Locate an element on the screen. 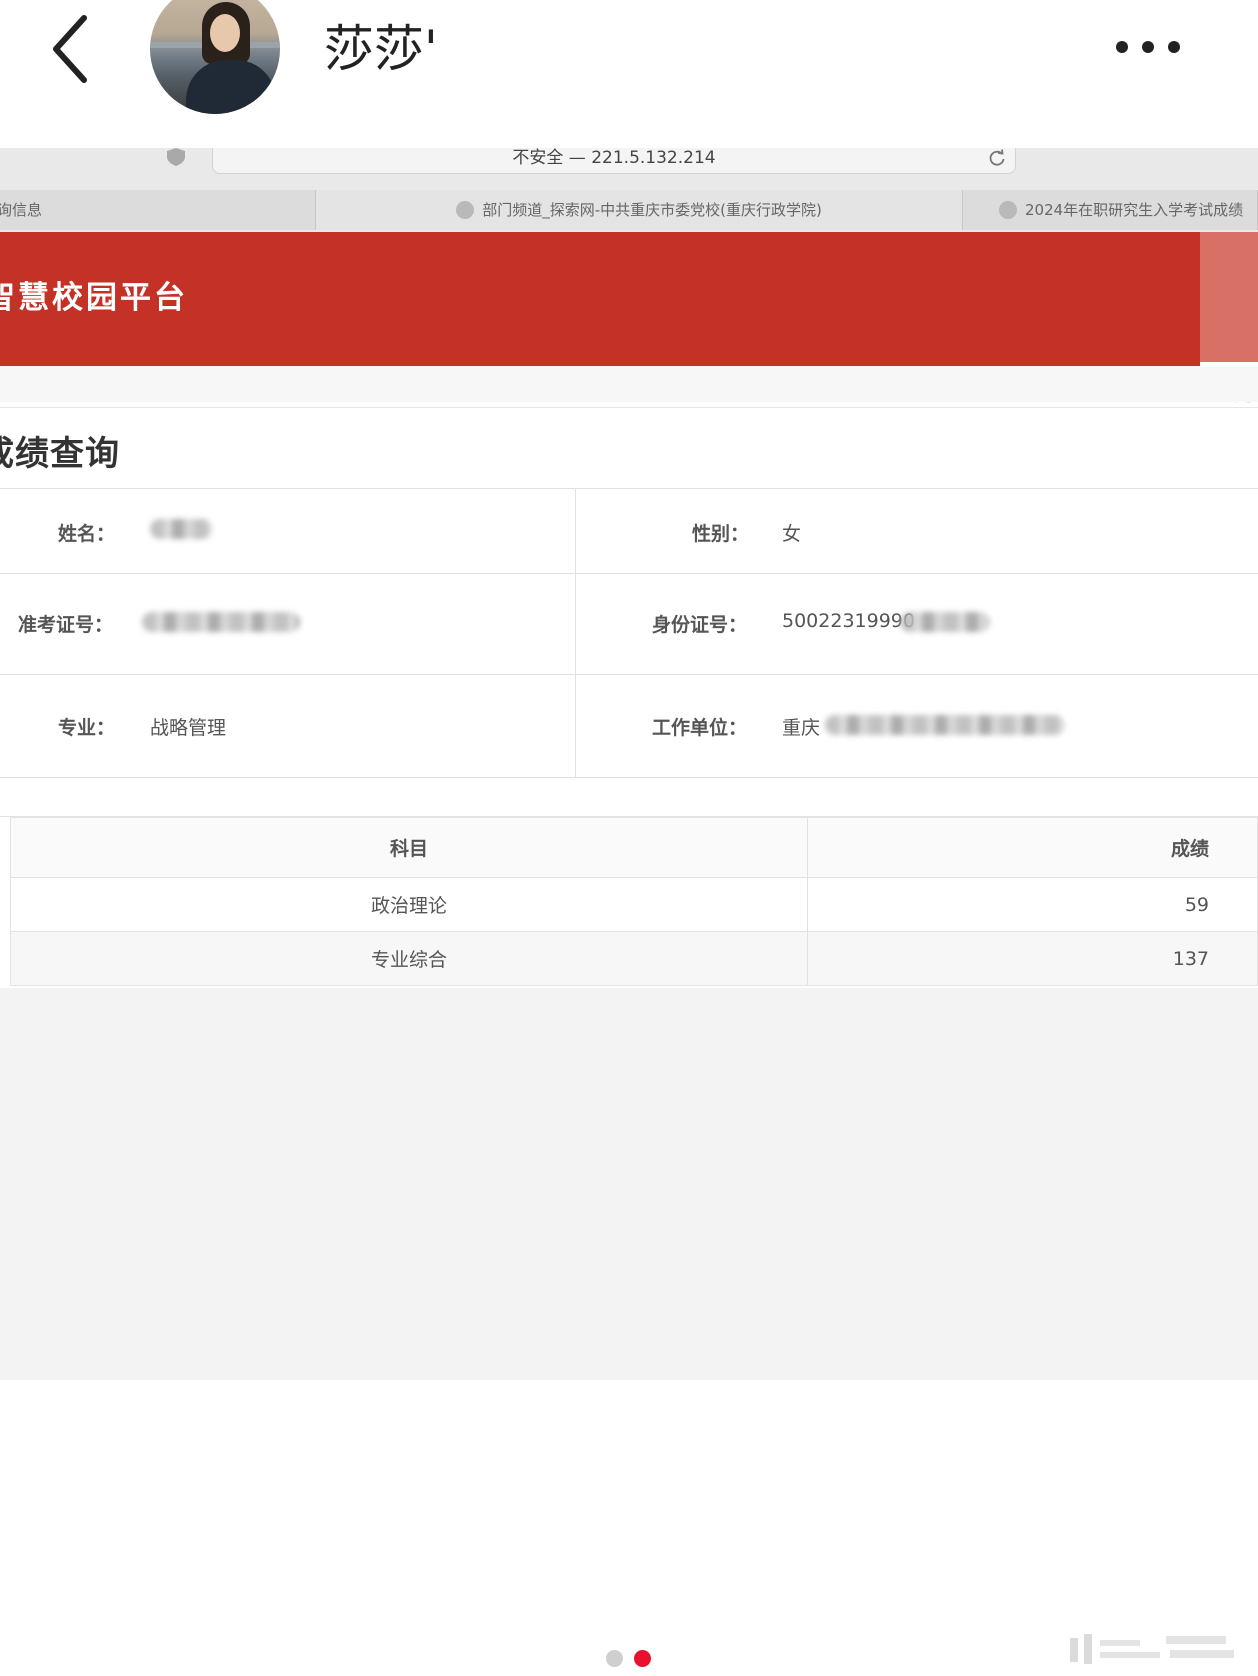 The image size is (1258, 1676). subject-header: 科目 is located at coordinates (409, 847).